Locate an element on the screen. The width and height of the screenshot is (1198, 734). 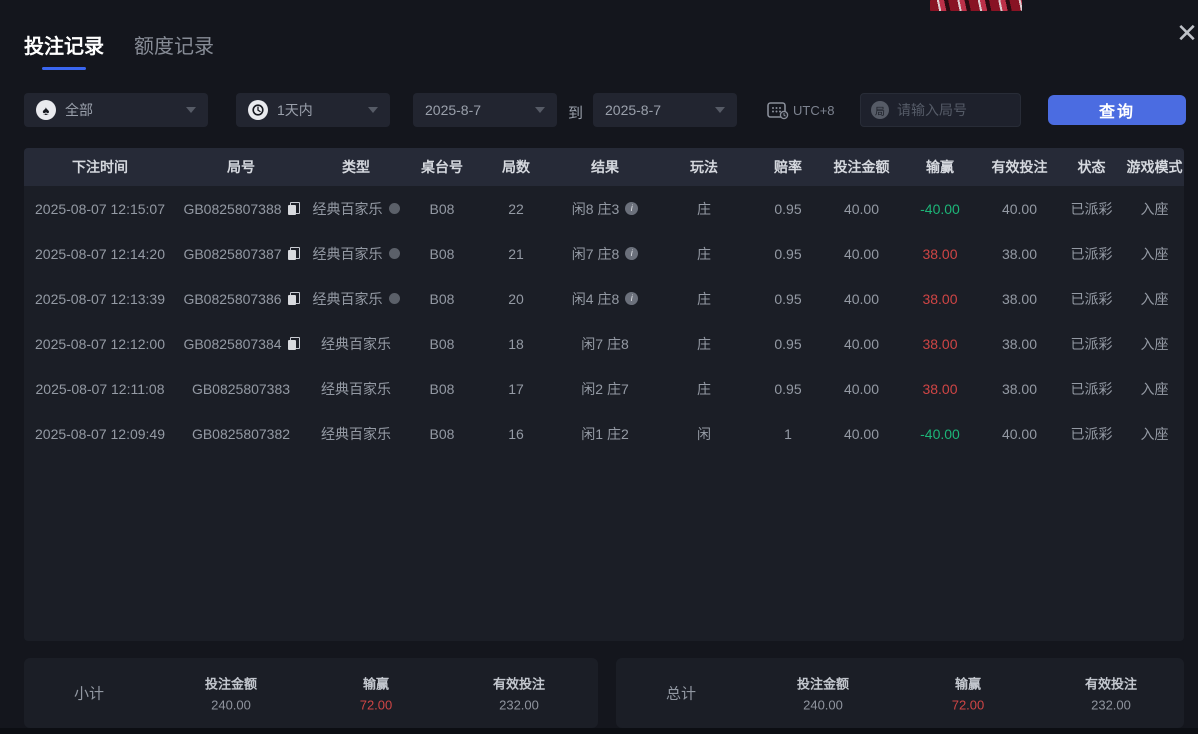
active-tab-underline is located at coordinates (64, 68).